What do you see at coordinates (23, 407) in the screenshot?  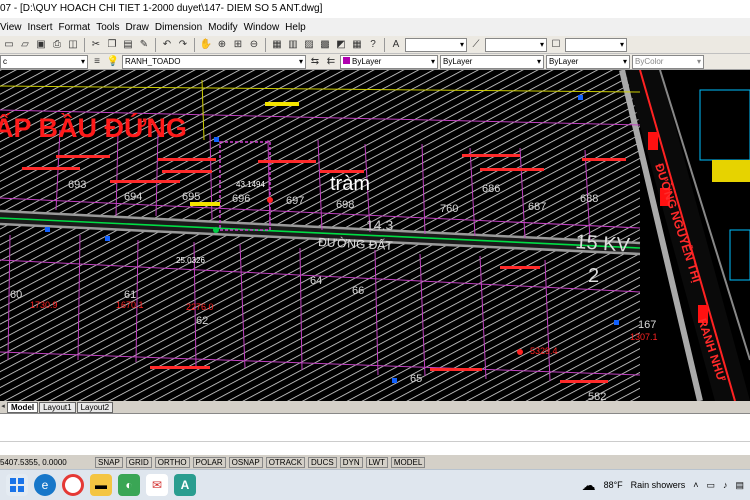 I see `tab-model: Model` at bounding box center [23, 407].